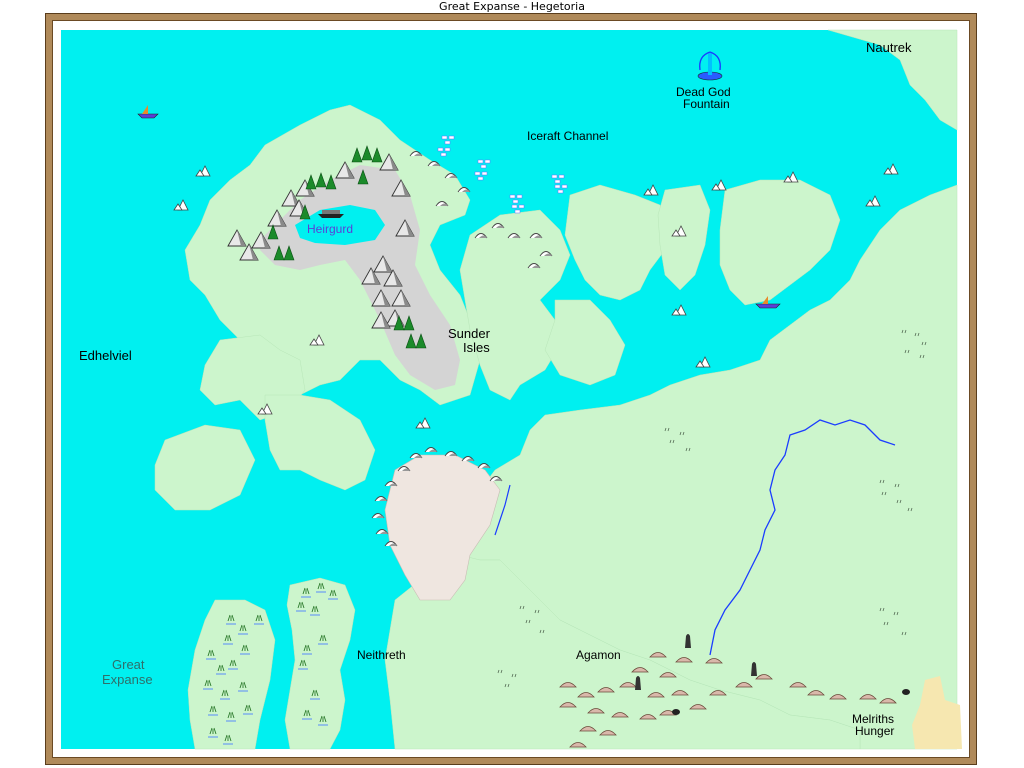 The width and height of the screenshot is (1024, 768). Describe the element at coordinates (330, 229) in the screenshot. I see `label-heirgurd: Heirgurd` at that location.